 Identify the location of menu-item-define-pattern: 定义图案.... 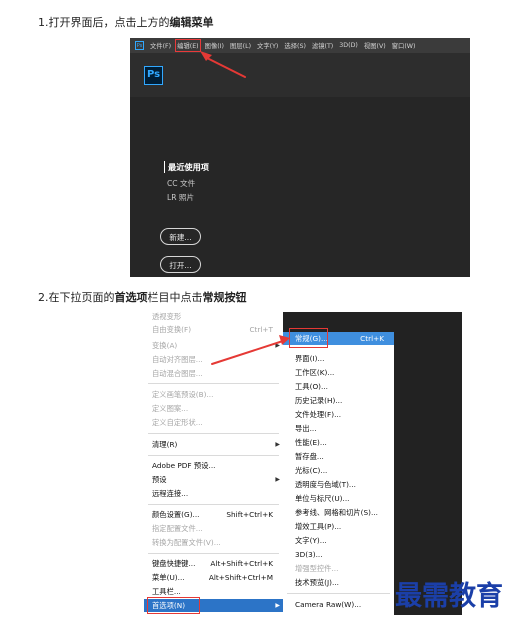
(213, 408).